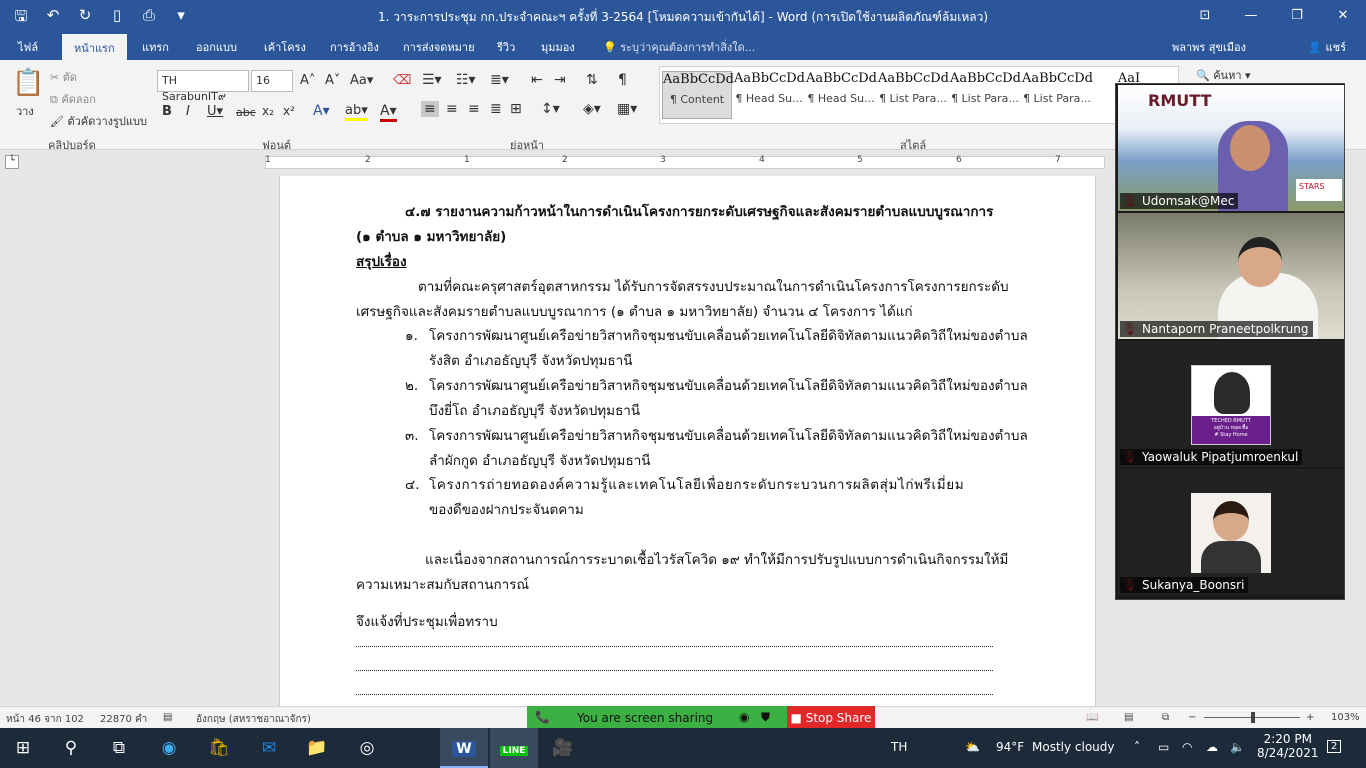 This screenshot has height=768, width=1366. I want to click on search-icon: ⚲, so click(71, 748).